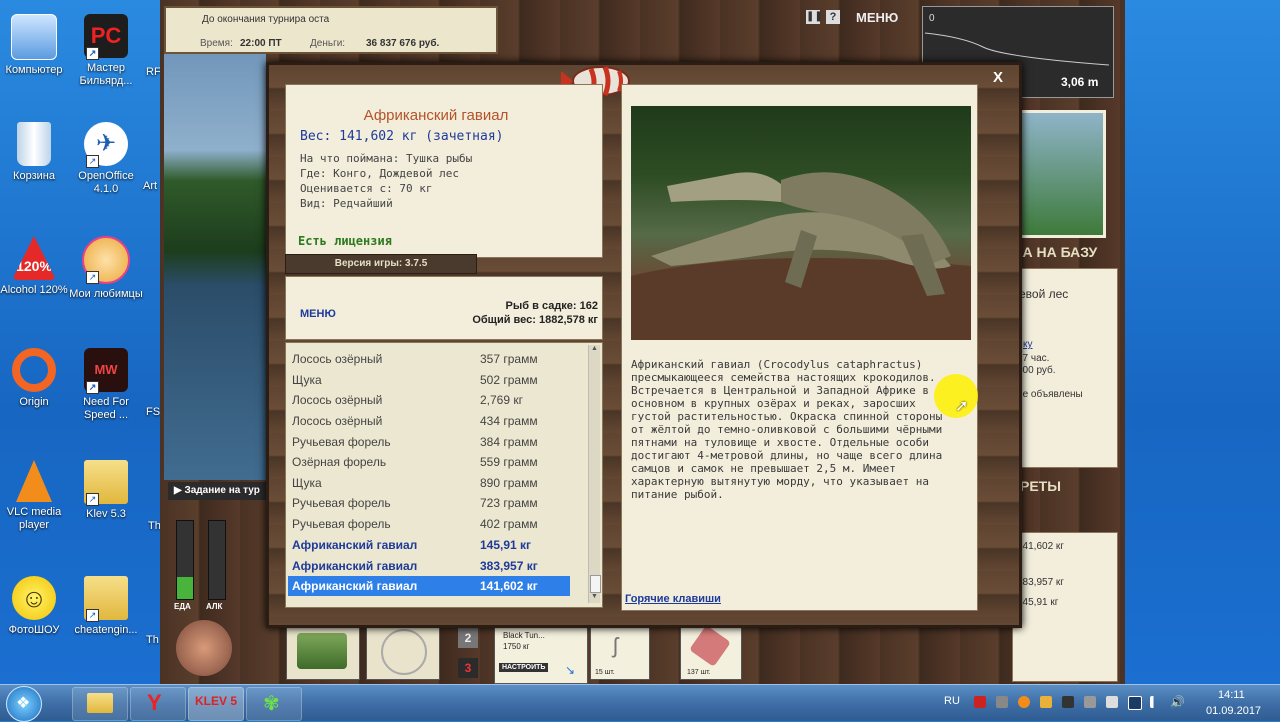 This screenshot has width=1280, height=722. What do you see at coordinates (429, 586) in the screenshot?
I see `catch-row-selected: Африканский гавиал 141,602 кг` at bounding box center [429, 586].